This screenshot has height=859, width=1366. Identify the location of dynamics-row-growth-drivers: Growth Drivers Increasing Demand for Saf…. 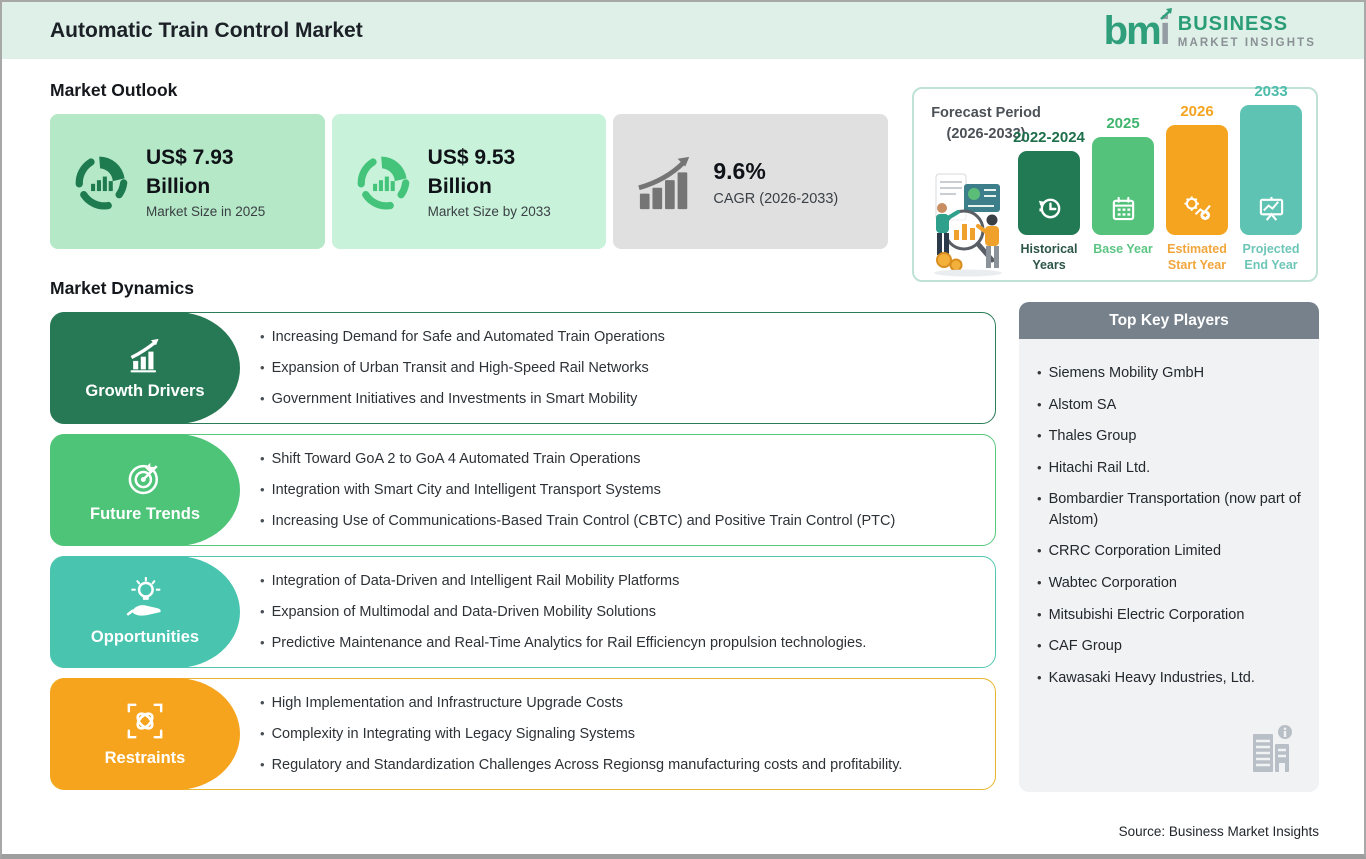
(523, 368).